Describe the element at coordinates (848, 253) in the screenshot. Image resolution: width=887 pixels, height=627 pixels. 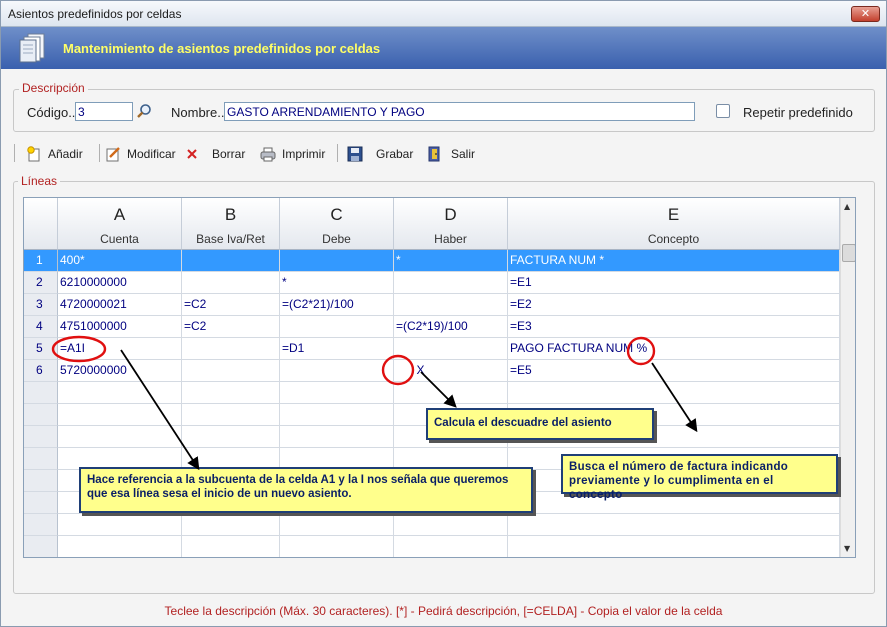
I see `scroll-thumb` at that location.